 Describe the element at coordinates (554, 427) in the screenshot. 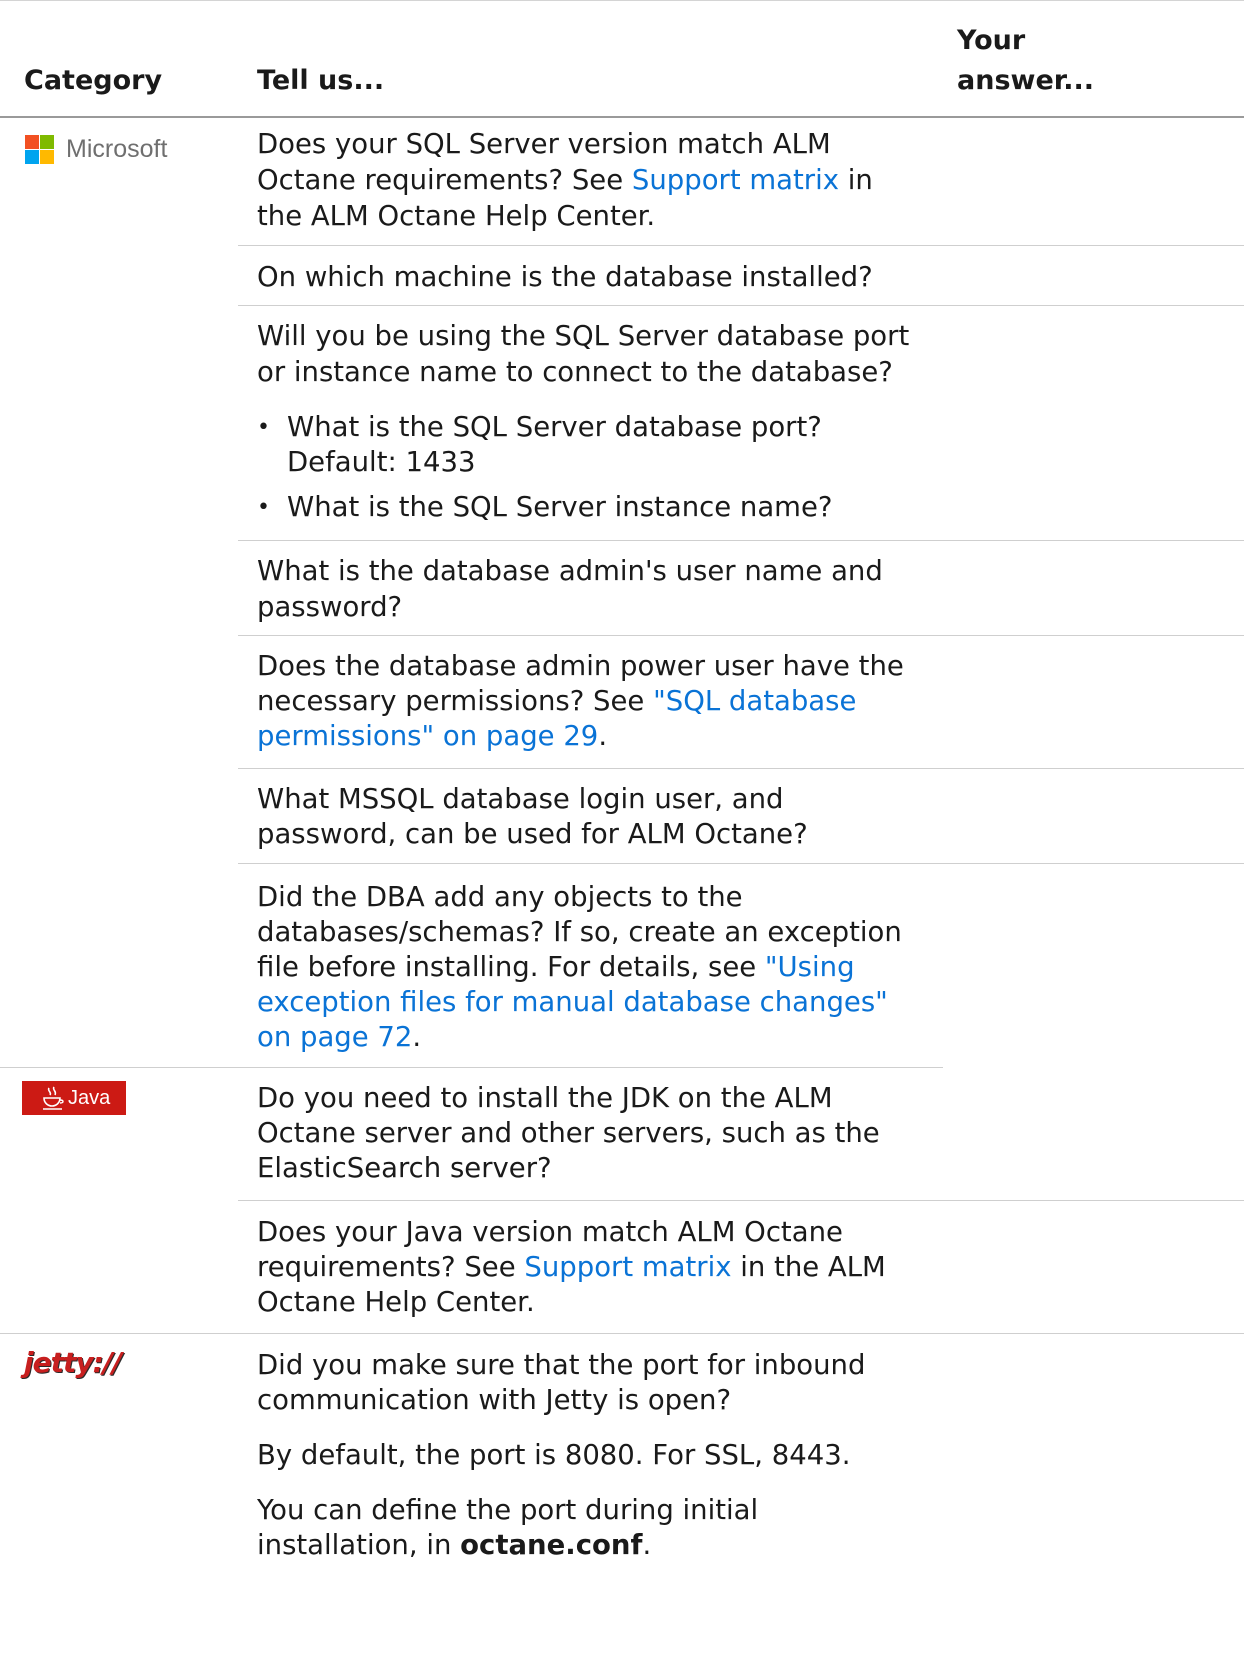

I see `row3-bullet1-line1: What is the SQL Server database port?` at that location.